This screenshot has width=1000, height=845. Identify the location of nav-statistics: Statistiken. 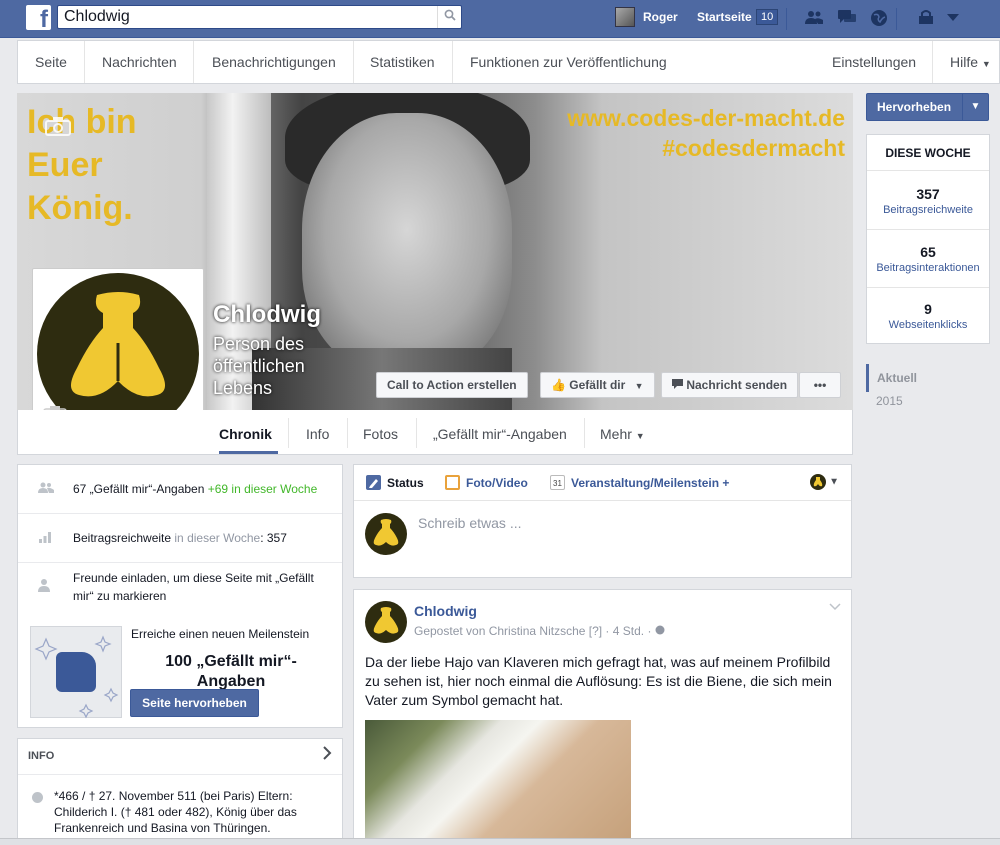
(402, 62).